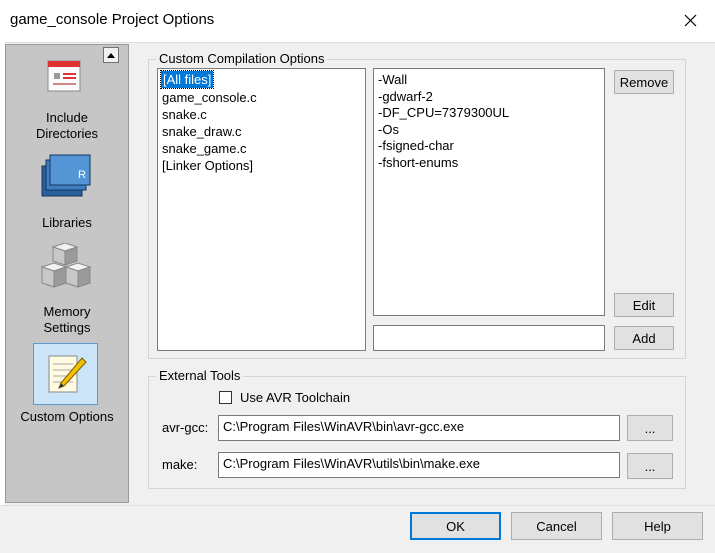  What do you see at coordinates (392, 80) in the screenshot?
I see `option-list-item: -Wall` at bounding box center [392, 80].